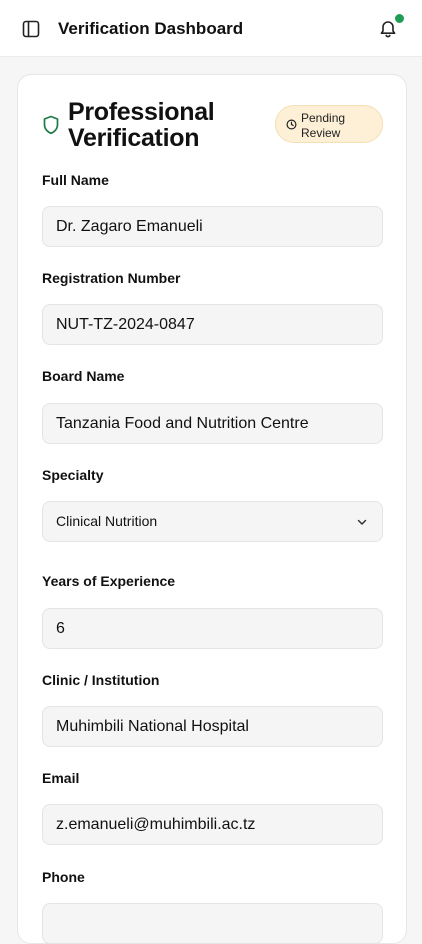  What do you see at coordinates (111, 278) in the screenshot?
I see `registration-number-label: Registration Number` at bounding box center [111, 278].